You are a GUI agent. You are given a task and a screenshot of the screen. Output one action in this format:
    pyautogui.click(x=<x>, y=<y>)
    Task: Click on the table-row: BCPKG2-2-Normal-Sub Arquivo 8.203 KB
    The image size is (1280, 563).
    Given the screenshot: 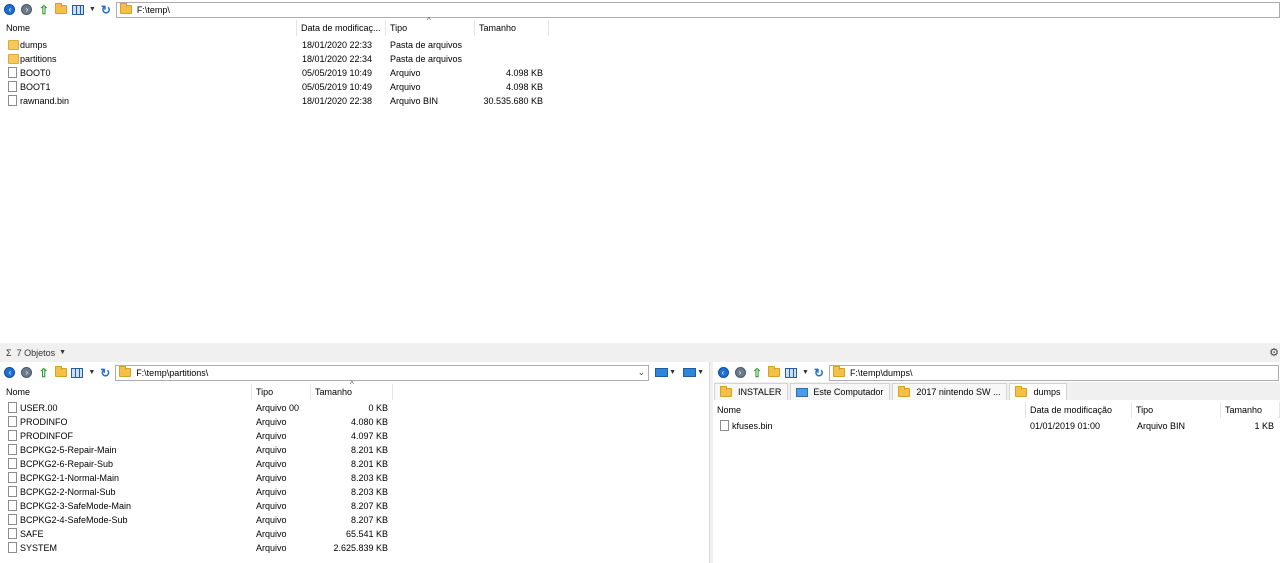 What is the action you would take?
    pyautogui.click(x=282, y=492)
    